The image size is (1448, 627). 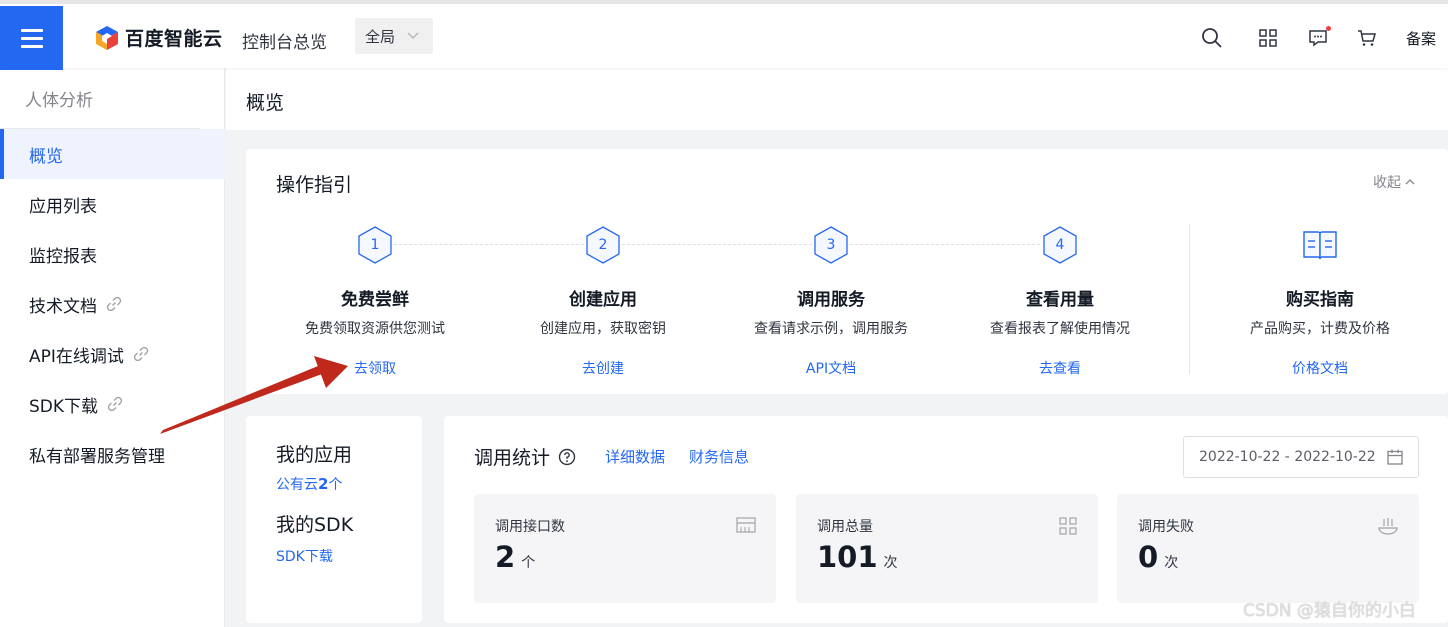 I want to click on date-range-value: 2022-10-22 - 2022-10-22, so click(x=1287, y=457).